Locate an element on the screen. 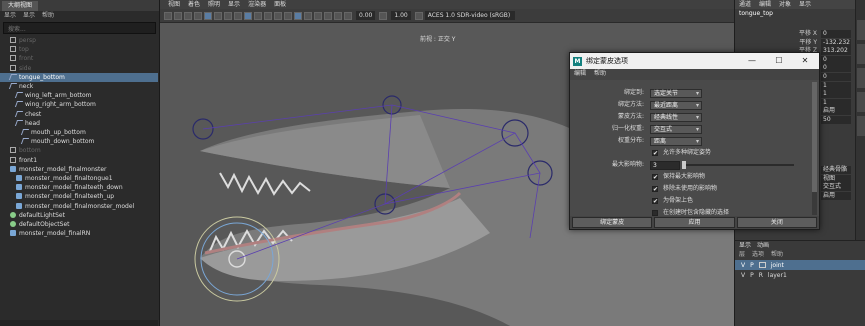 The image size is (865, 326). dialog-menu-edit: 编辑 is located at coordinates (580, 74).